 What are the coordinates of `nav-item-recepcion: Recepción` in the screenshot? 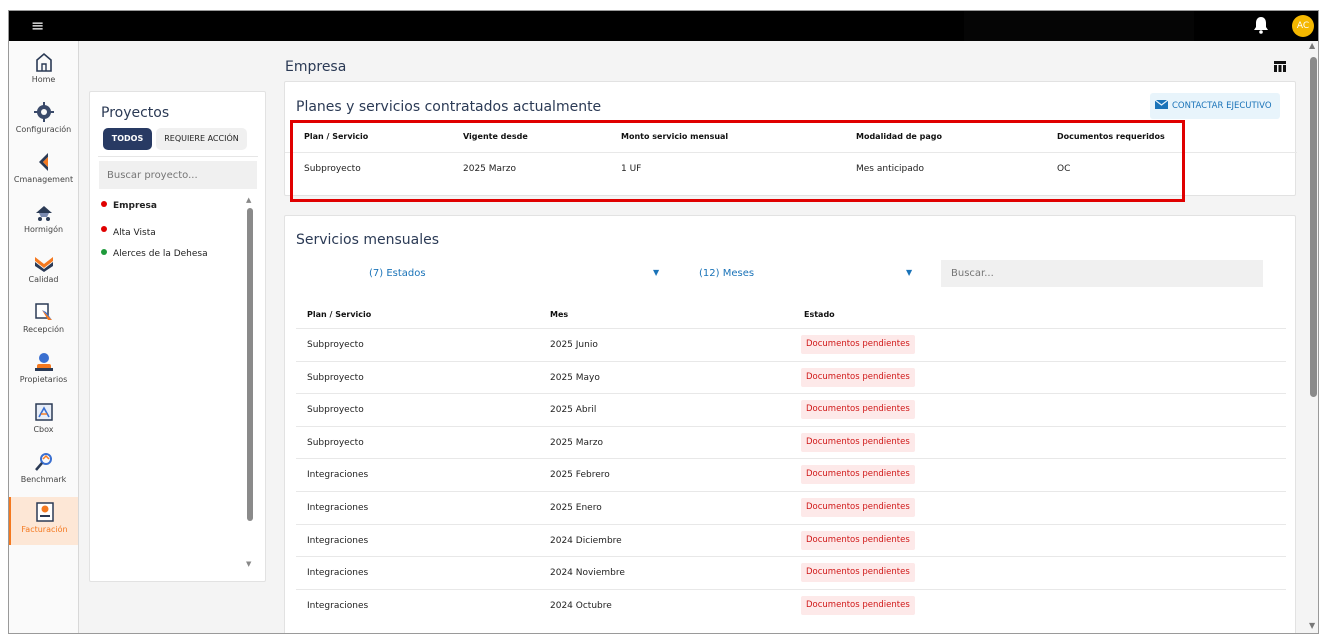 It's located at (43, 321).